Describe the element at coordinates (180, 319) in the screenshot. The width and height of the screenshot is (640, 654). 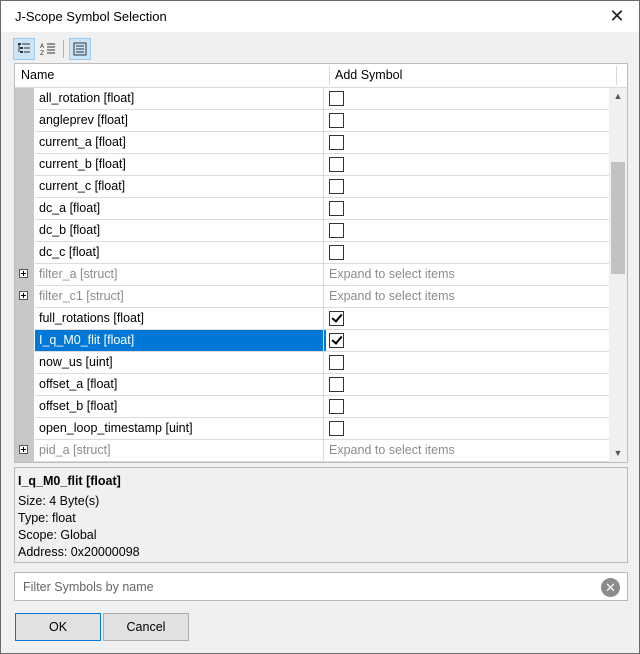
I see `symbol-name: full_rotations [float]` at that location.